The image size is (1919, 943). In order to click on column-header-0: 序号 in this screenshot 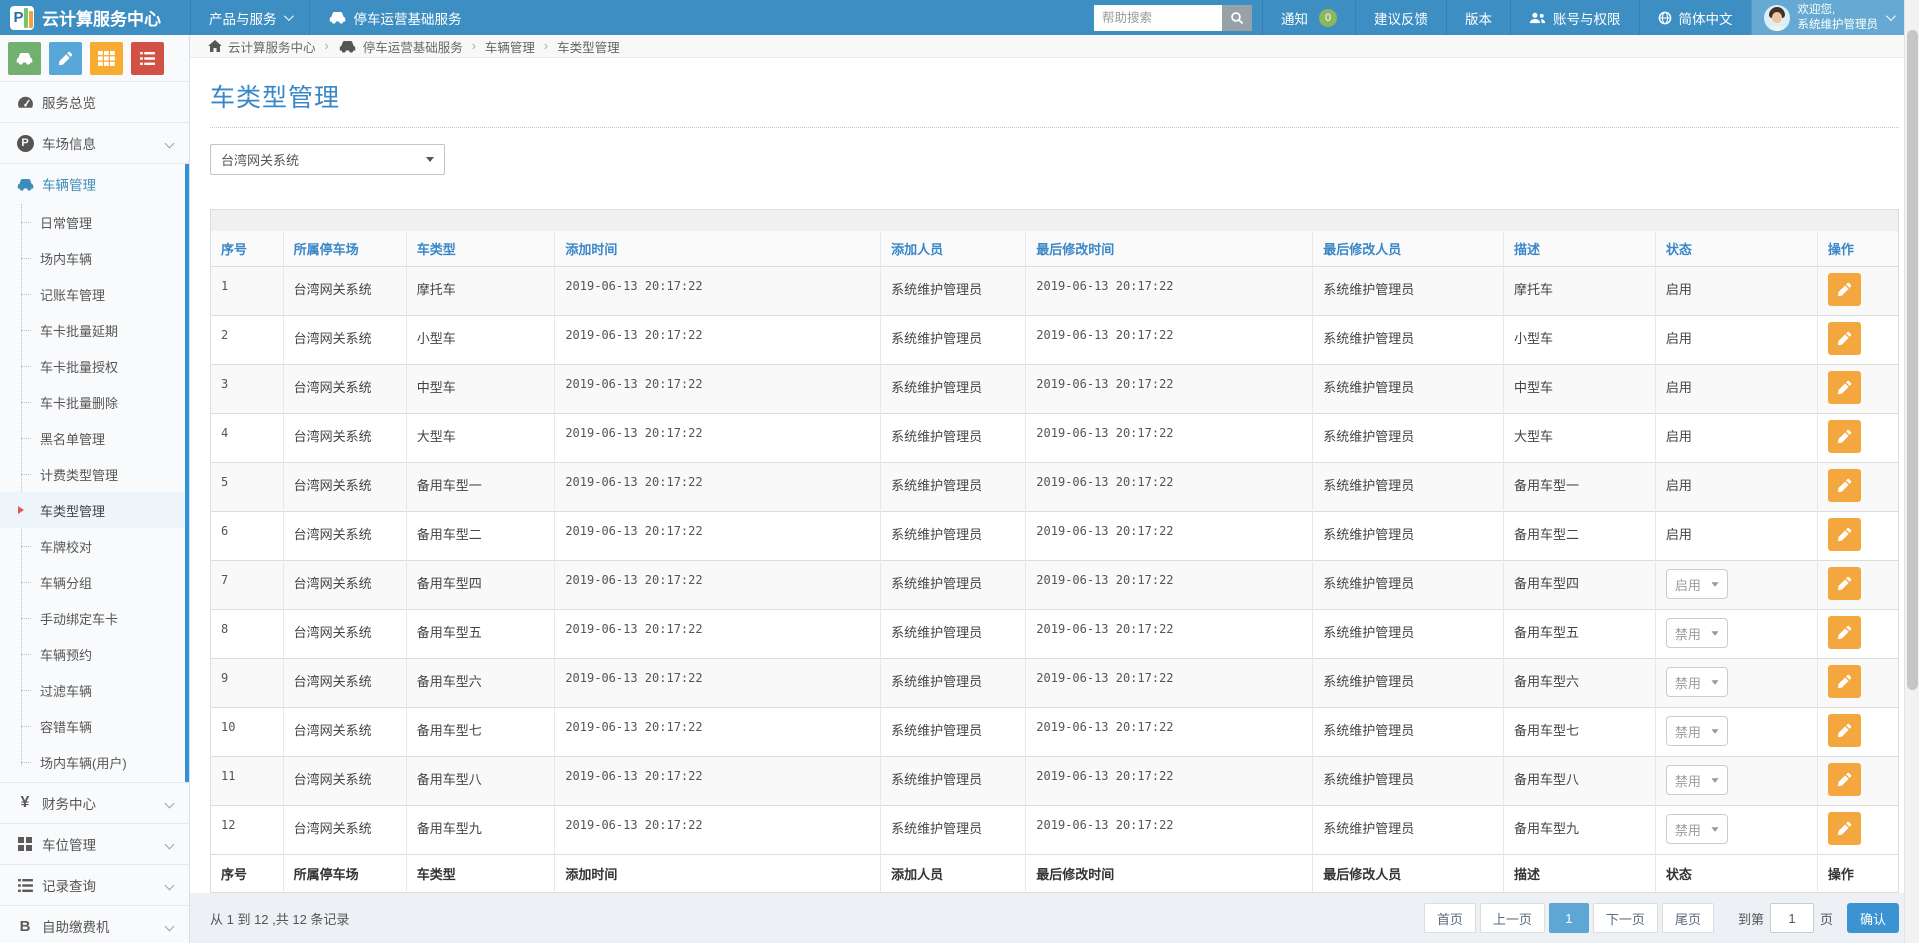, I will do `click(247, 249)`.